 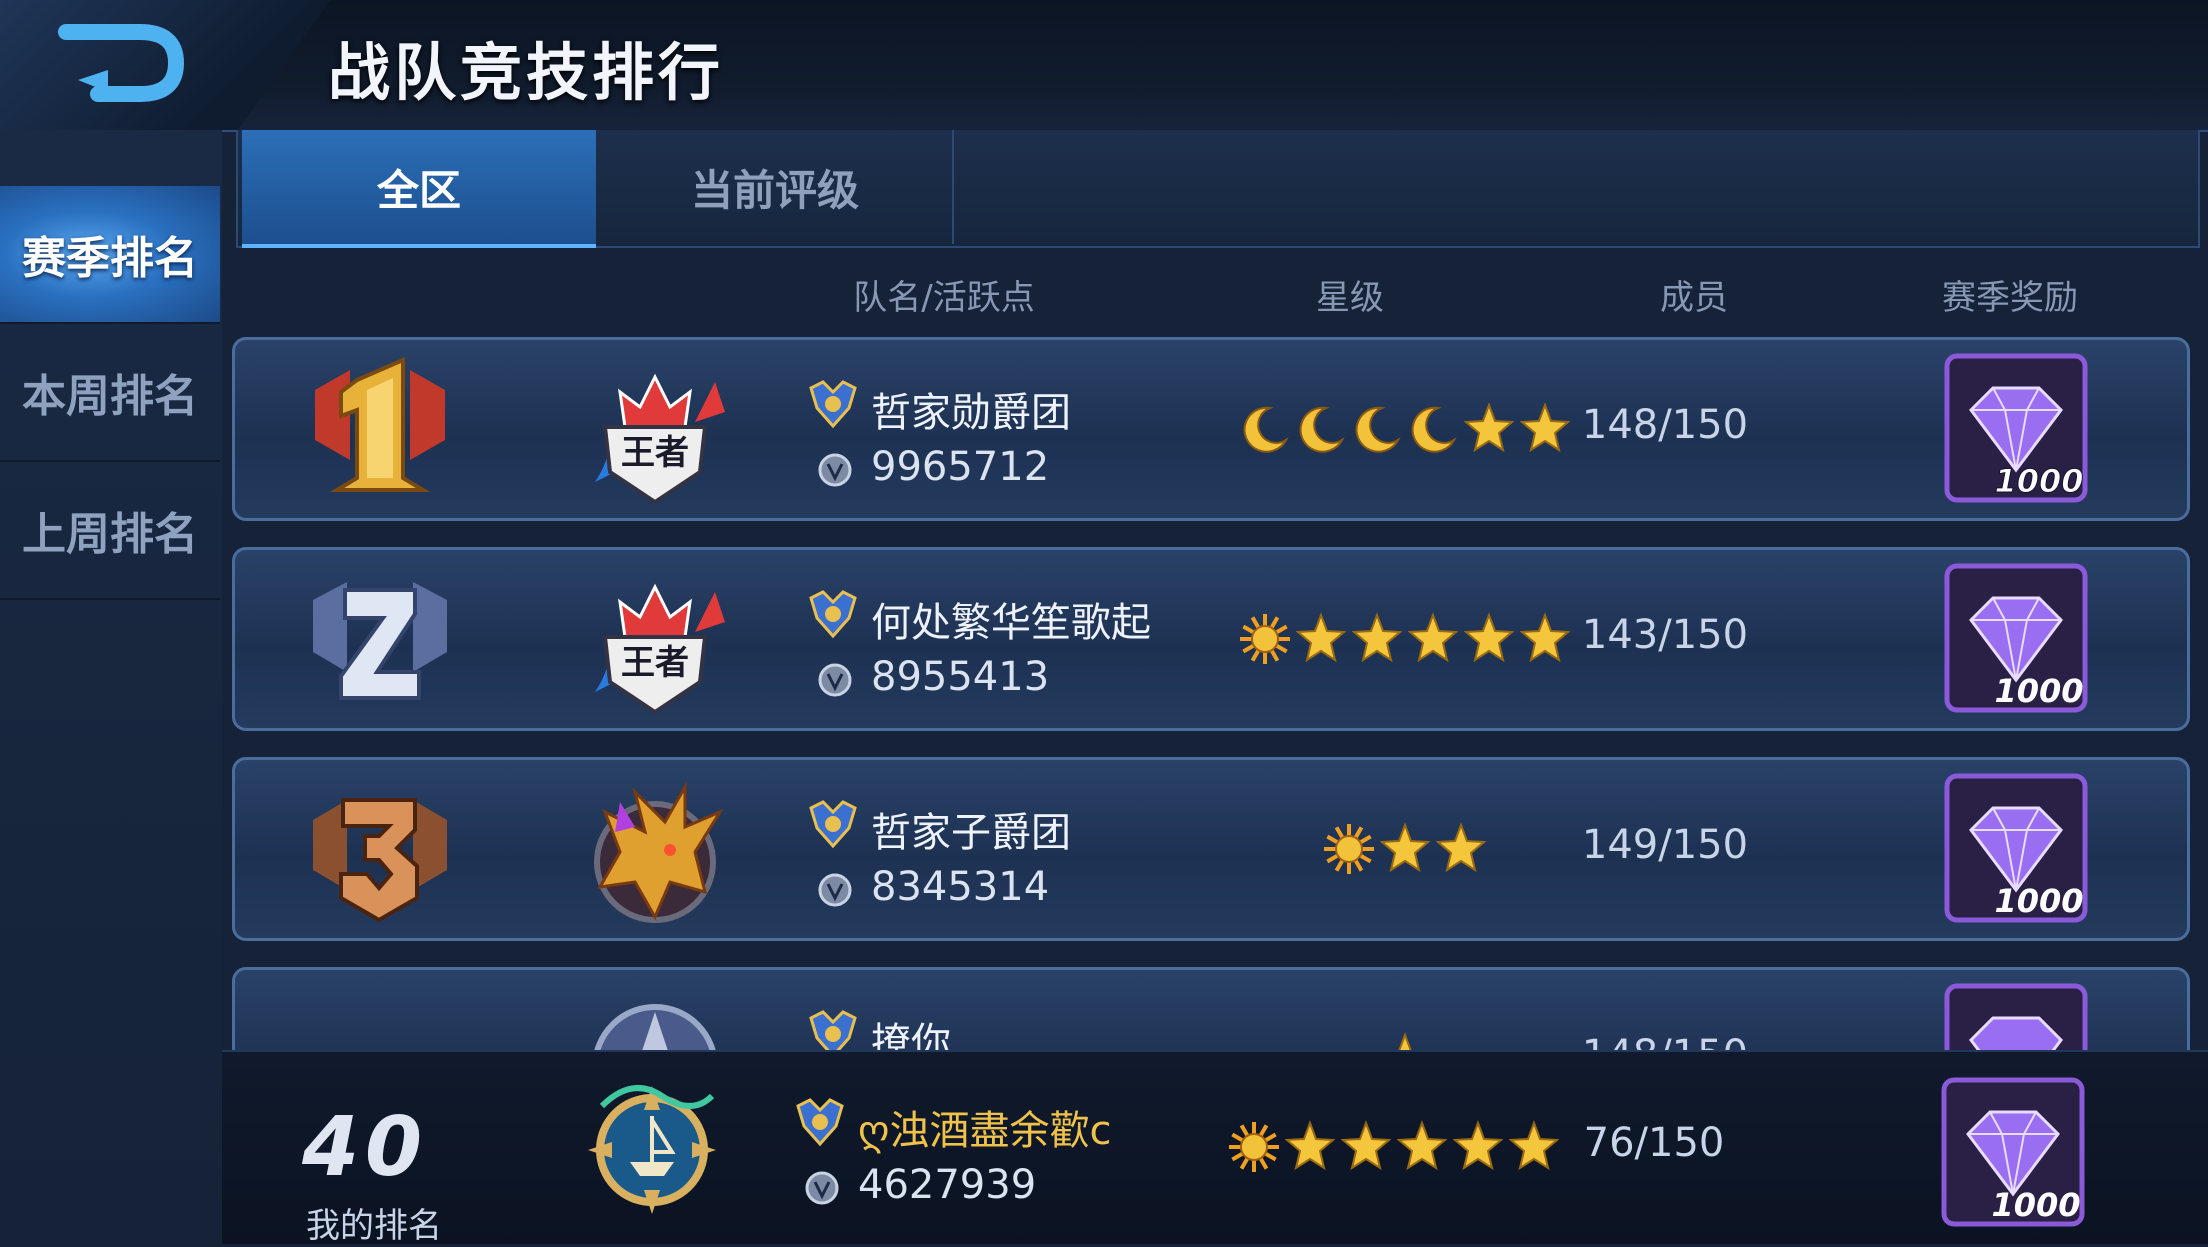 What do you see at coordinates (374, 1226) in the screenshot?
I see `my-rank-label: 我的排名` at bounding box center [374, 1226].